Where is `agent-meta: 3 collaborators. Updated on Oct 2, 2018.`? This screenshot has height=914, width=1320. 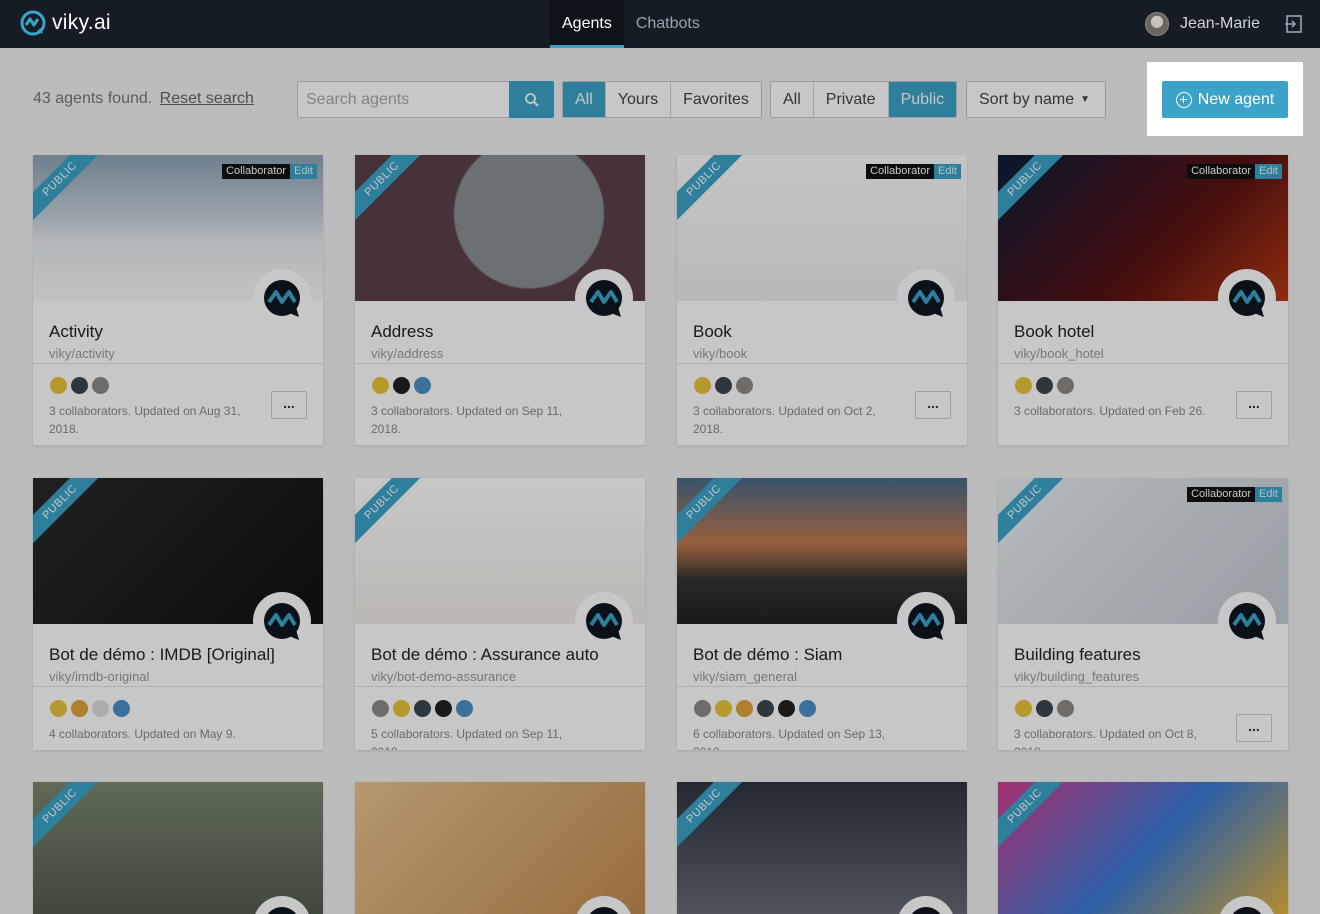
agent-meta: 3 collaborators. Updated on Oct 2, 2018. is located at coordinates (784, 420).